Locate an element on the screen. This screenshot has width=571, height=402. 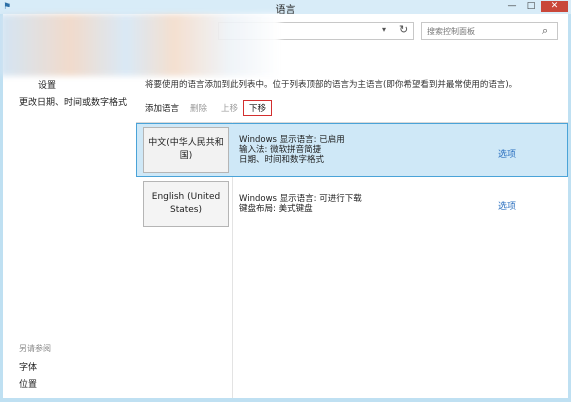
search-placeholder: 搜索控制面板 is located at coordinates (451, 31).